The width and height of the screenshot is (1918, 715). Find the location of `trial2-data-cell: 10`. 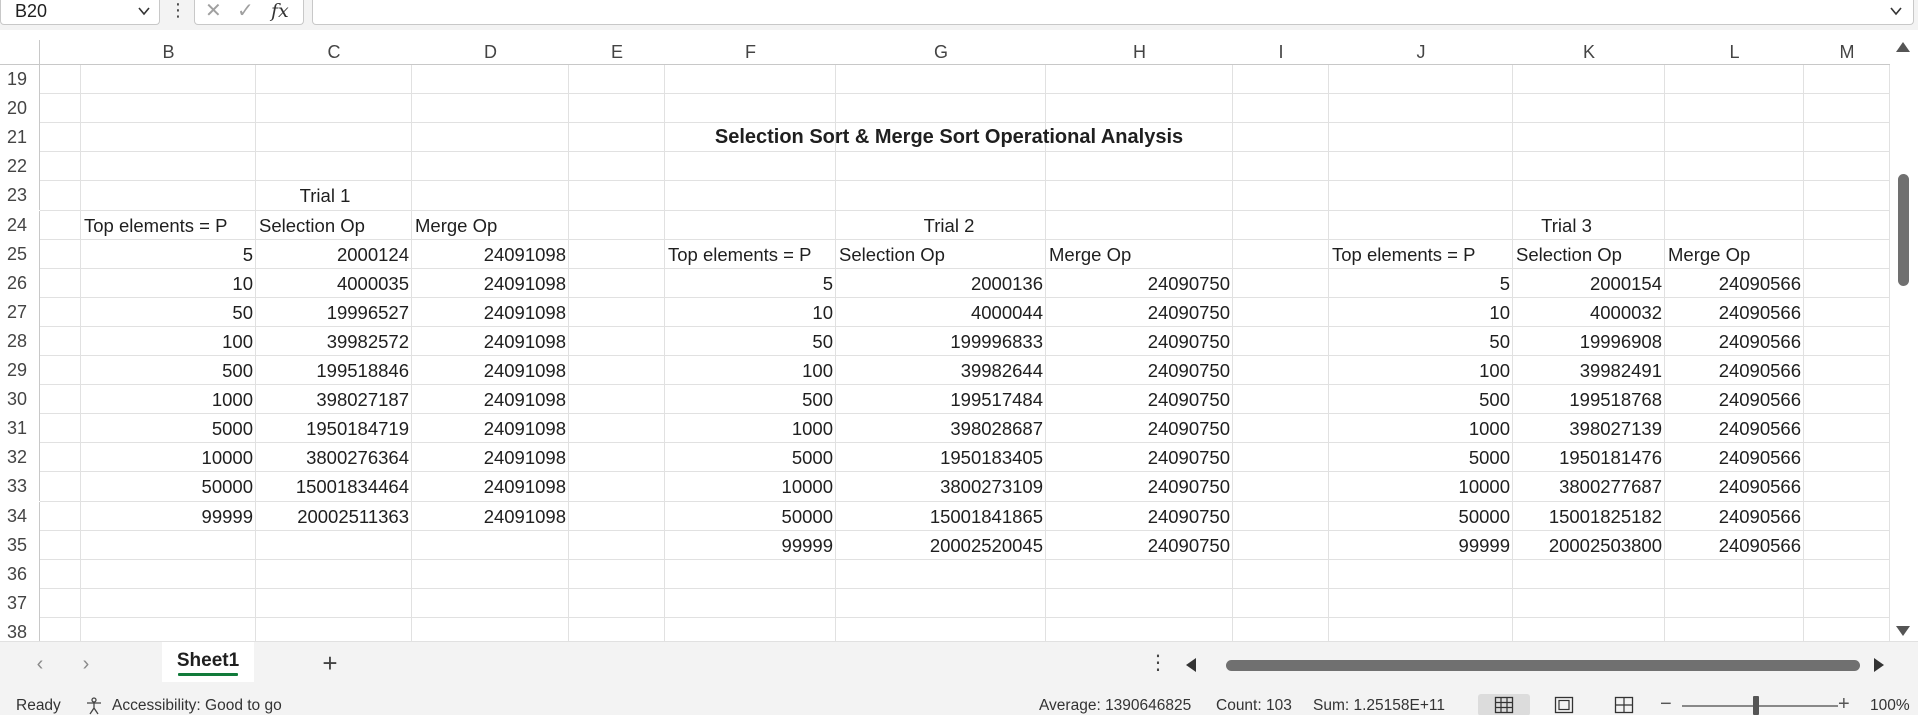

trial2-data-cell: 10 is located at coordinates (750, 312).